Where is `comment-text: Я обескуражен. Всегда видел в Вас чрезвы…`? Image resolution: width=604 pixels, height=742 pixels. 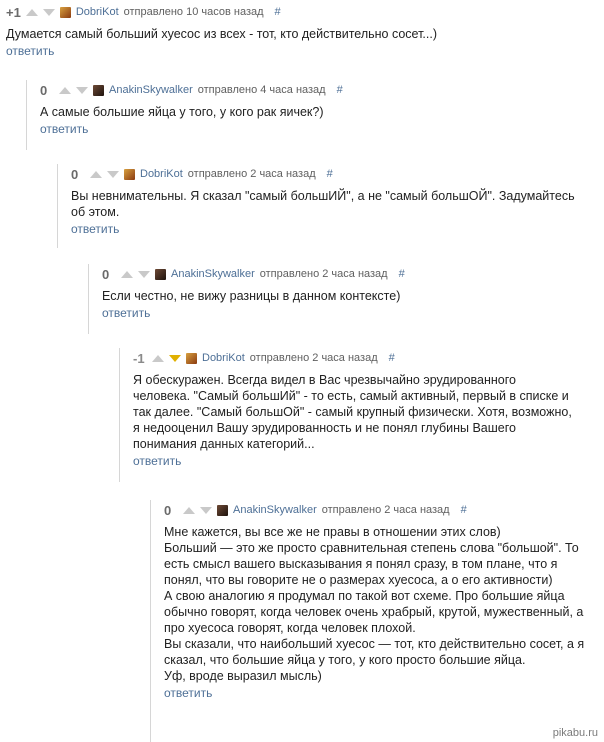 comment-text: Я обескуражен. Всегда видел в Вас чрезвы… is located at coordinates (352, 412).